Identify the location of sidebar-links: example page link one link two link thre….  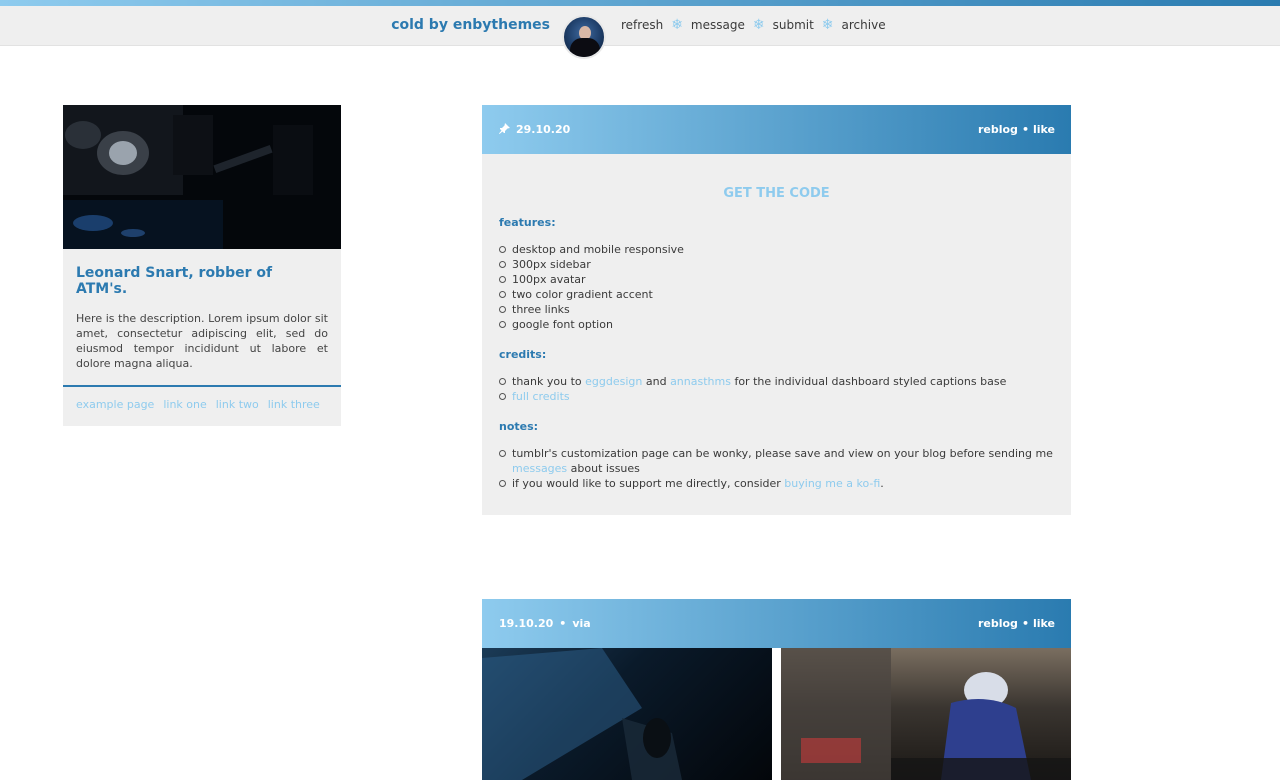
(202, 406).